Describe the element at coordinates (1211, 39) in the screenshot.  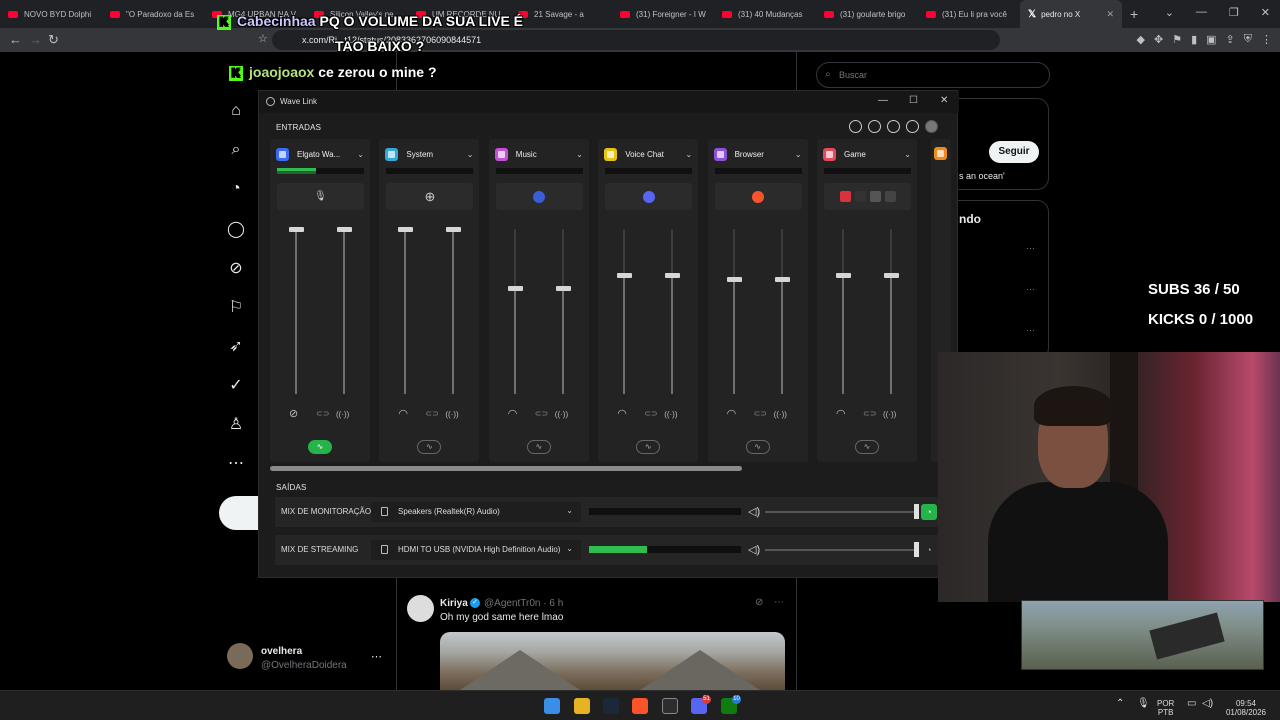
I see `wallet-icon: ▣` at that location.